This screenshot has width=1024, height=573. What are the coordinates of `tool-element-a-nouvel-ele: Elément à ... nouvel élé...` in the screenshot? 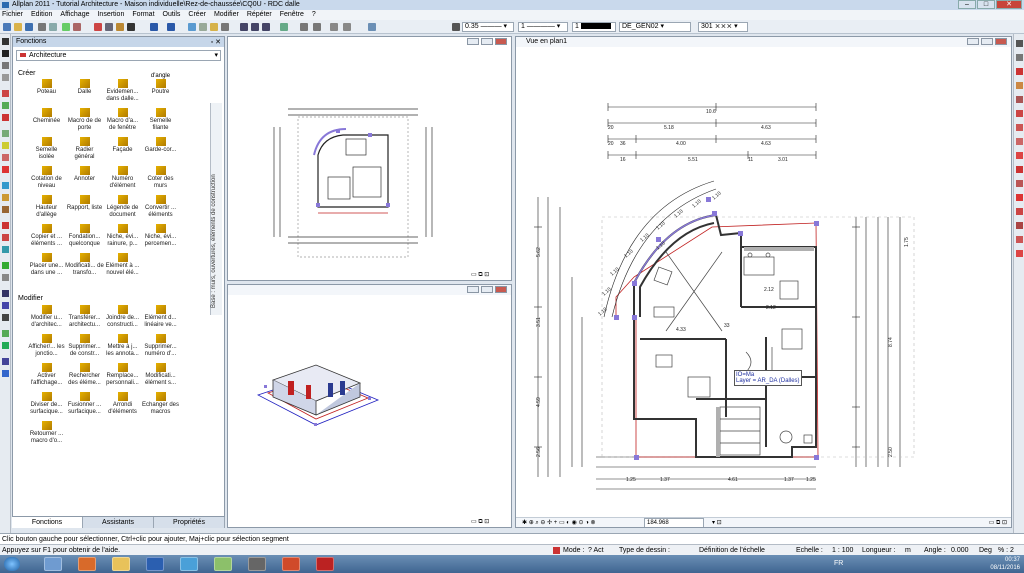 It's located at (122, 265).